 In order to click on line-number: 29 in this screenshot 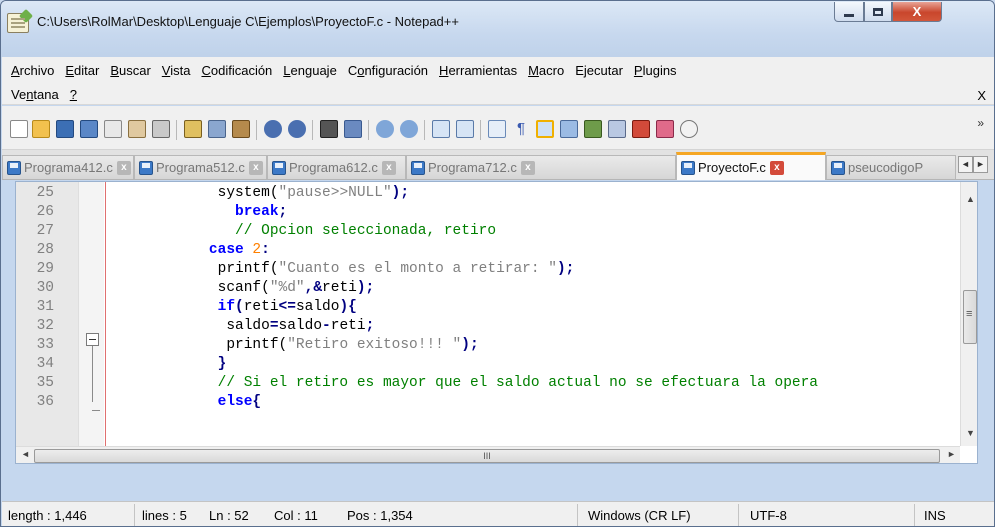, I will do `click(45, 269)`.